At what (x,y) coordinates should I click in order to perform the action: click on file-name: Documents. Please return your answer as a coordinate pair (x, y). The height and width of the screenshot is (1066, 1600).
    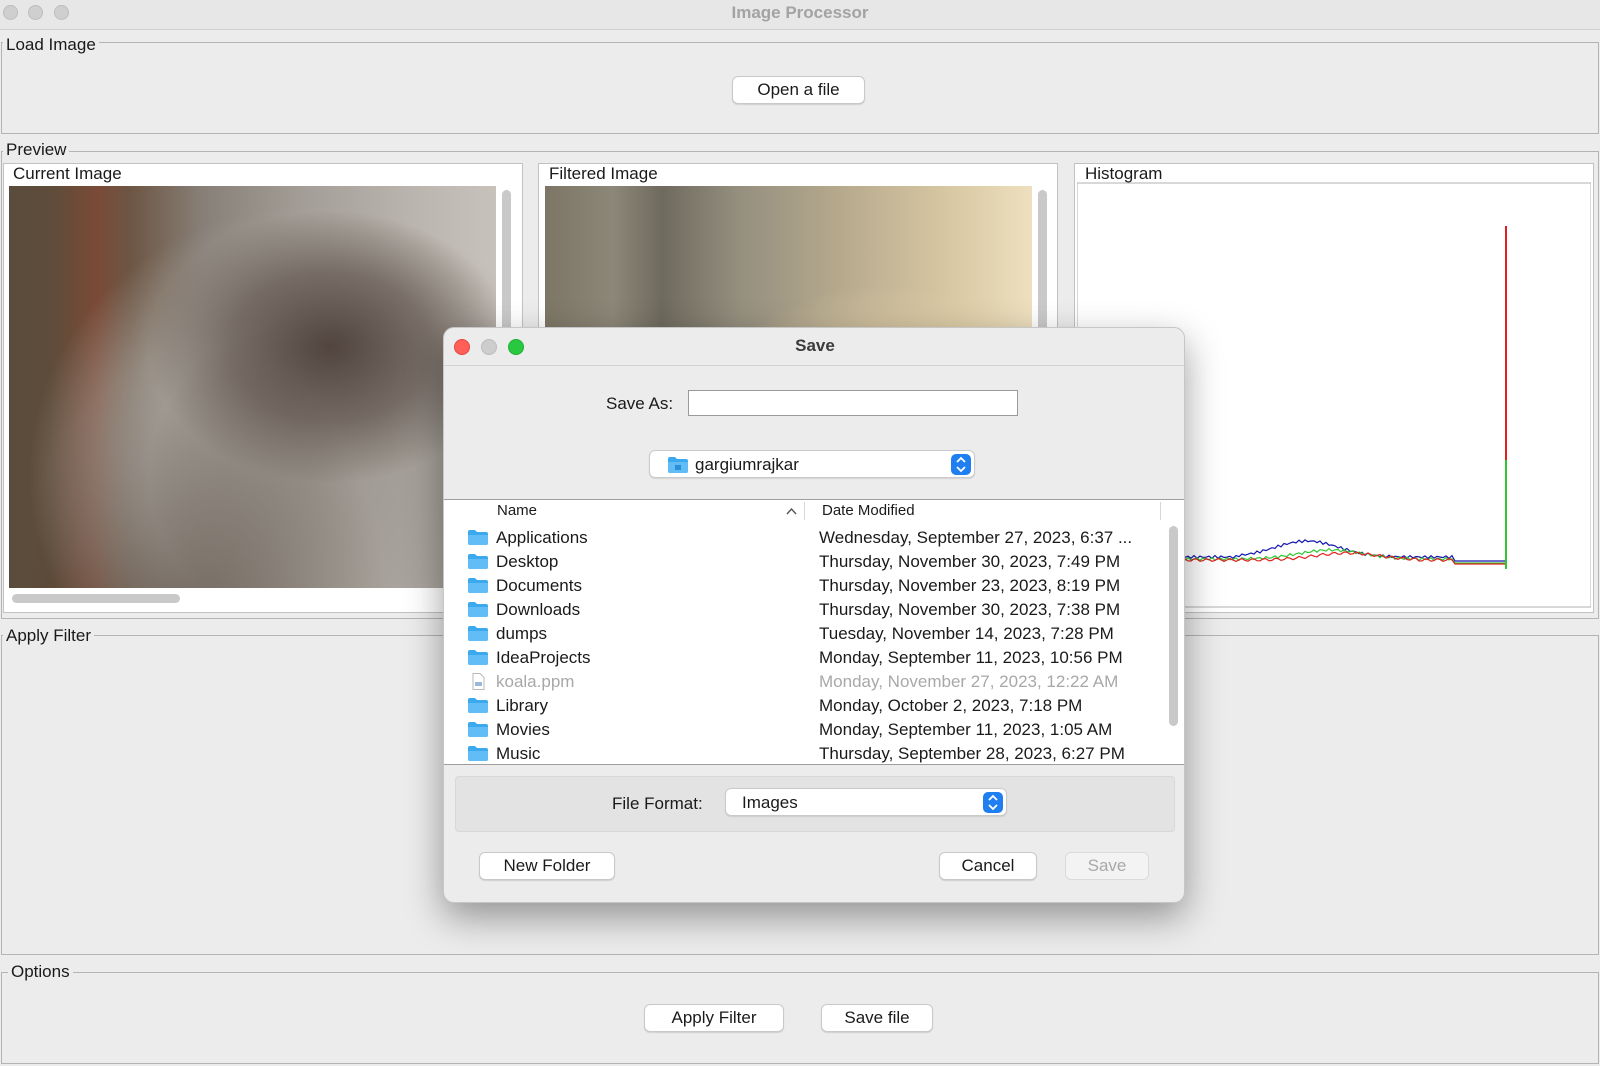
    Looking at the image, I should click on (539, 585).